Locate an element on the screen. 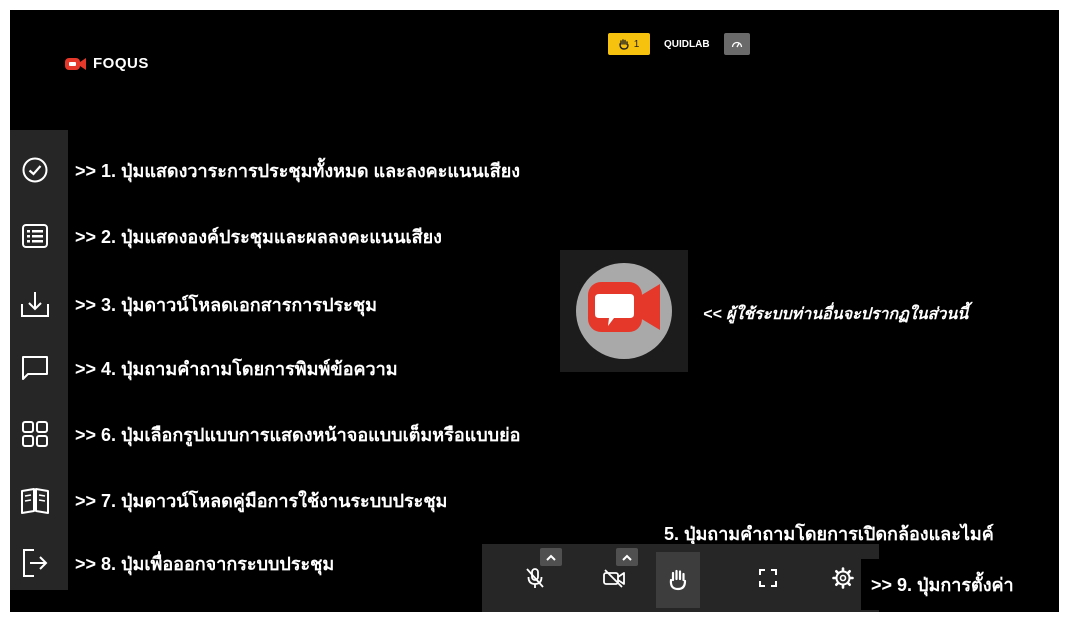 The width and height of the screenshot is (1068, 617). menu-label: >> 3. ปุ่มดาวน์โหลดเอกสารการประชุม is located at coordinates (226, 304).